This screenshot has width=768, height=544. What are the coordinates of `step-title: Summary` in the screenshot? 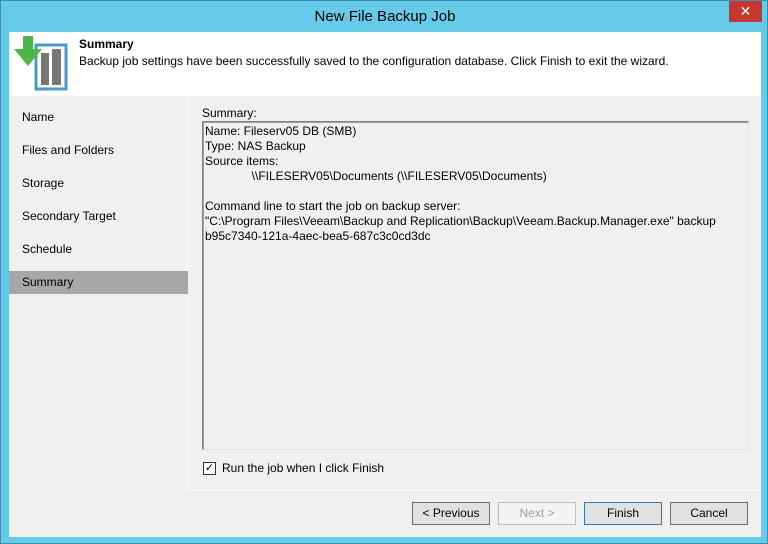 It's located at (106, 44).